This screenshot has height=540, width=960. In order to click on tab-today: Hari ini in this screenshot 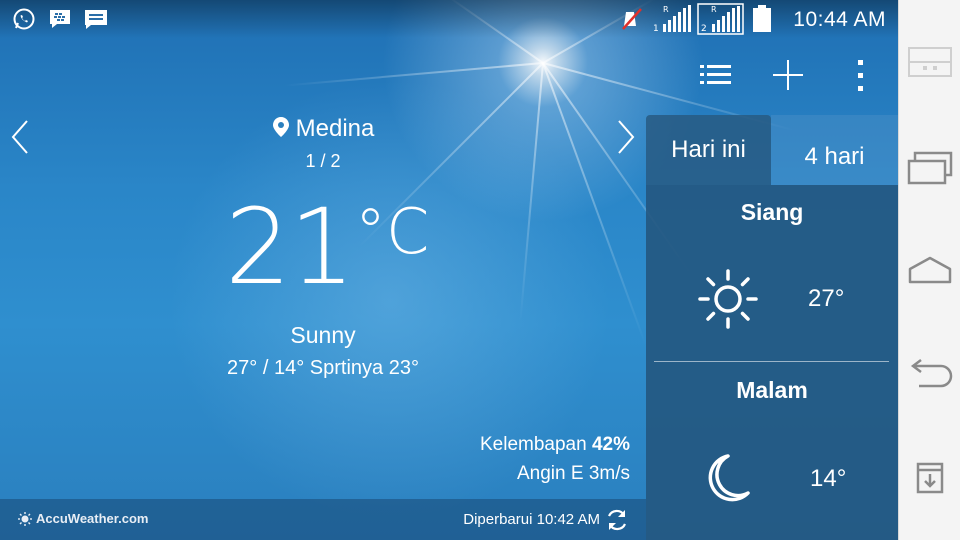, I will do `click(708, 150)`.